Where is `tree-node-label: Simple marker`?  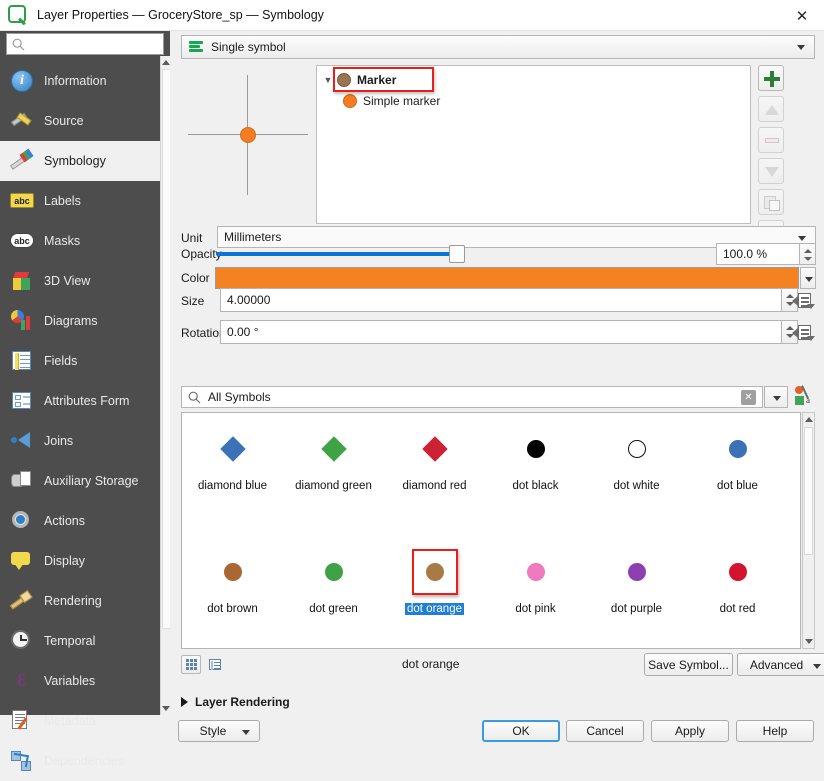 tree-node-label: Simple marker is located at coordinates (402, 100).